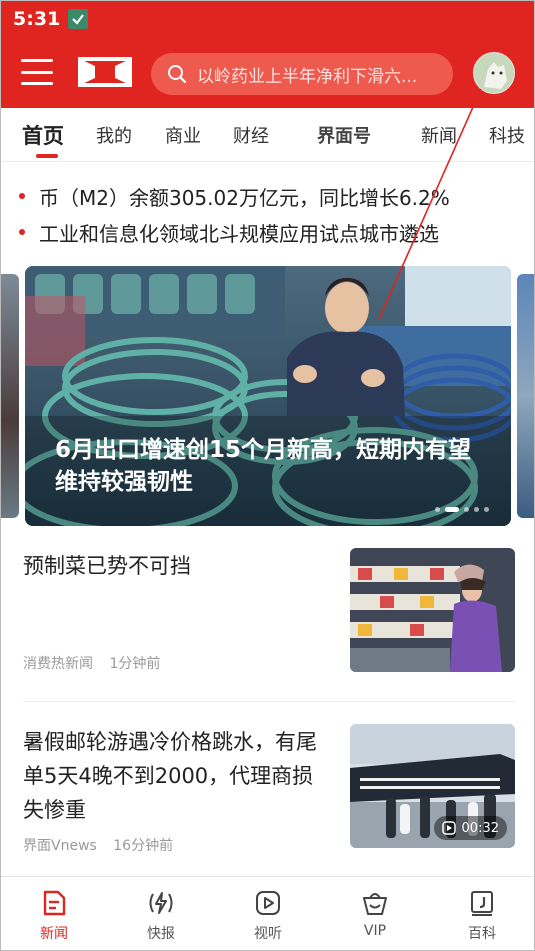 The width and height of the screenshot is (535, 951). I want to click on news-source: 界面Vnews, so click(60, 846).